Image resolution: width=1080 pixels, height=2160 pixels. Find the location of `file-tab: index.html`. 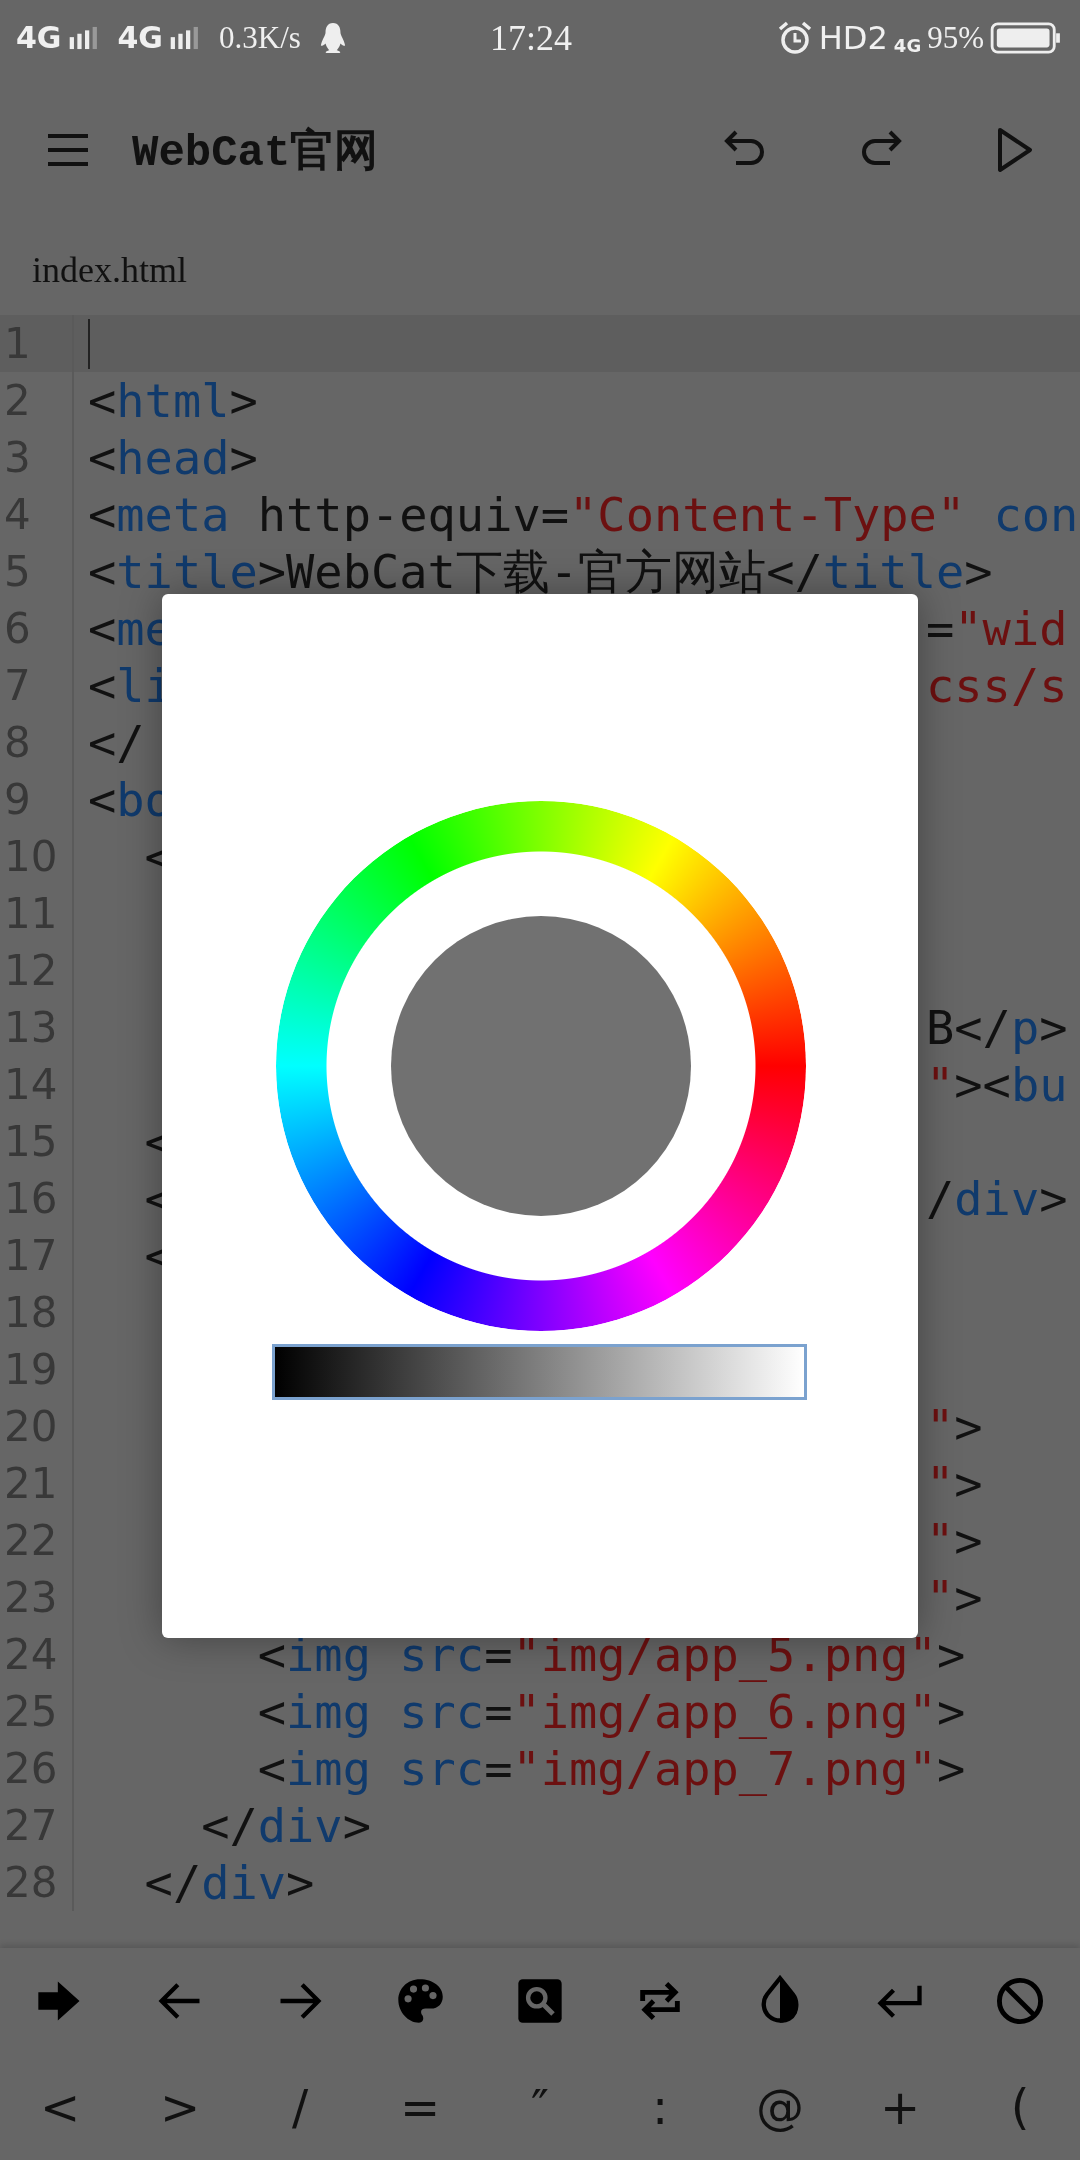

file-tab: index.html is located at coordinates (109, 270).